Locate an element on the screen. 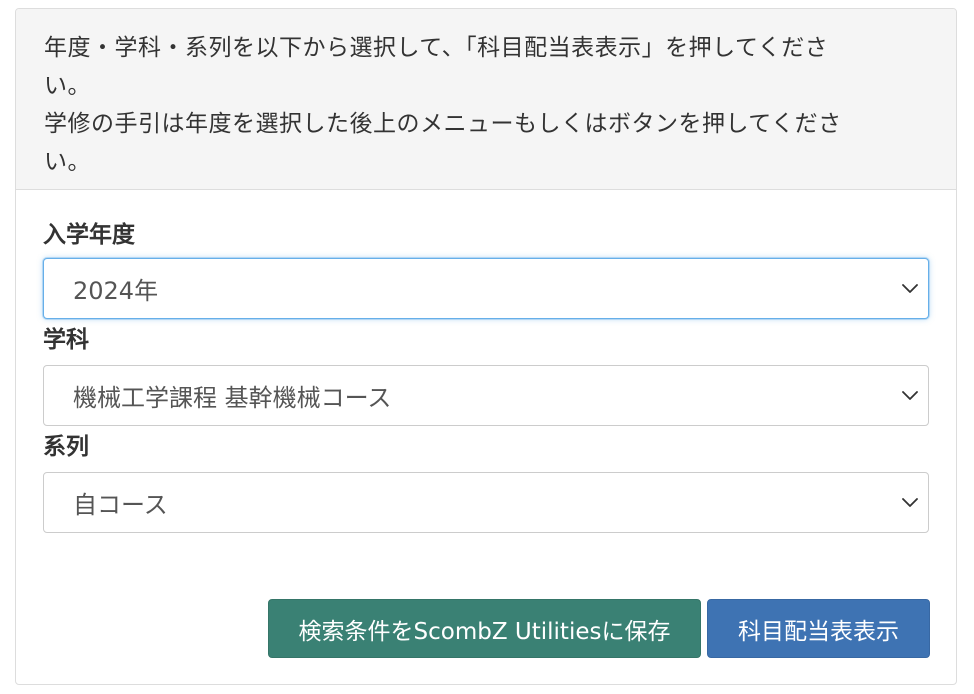  show-course-table-button: 科目配当表表示 is located at coordinates (818, 628).